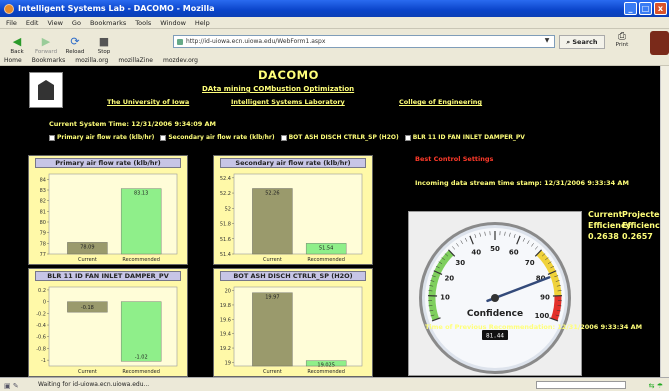 This screenshot has width=669, height=391. Describe the element at coordinates (173, 23) in the screenshot. I see `menu-window: Window` at that location.